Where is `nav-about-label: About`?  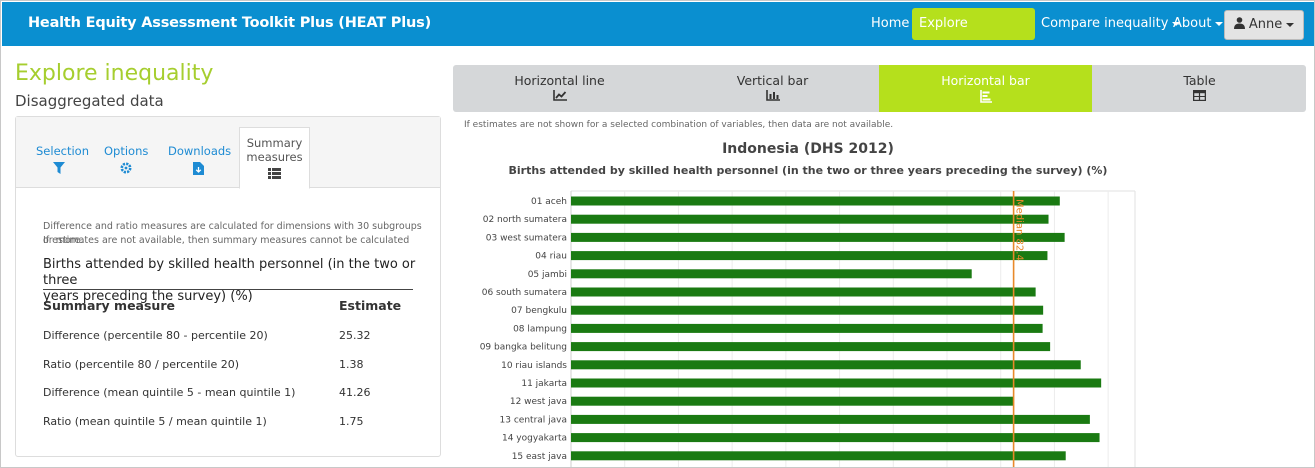 nav-about-label: About is located at coordinates (1192, 23).